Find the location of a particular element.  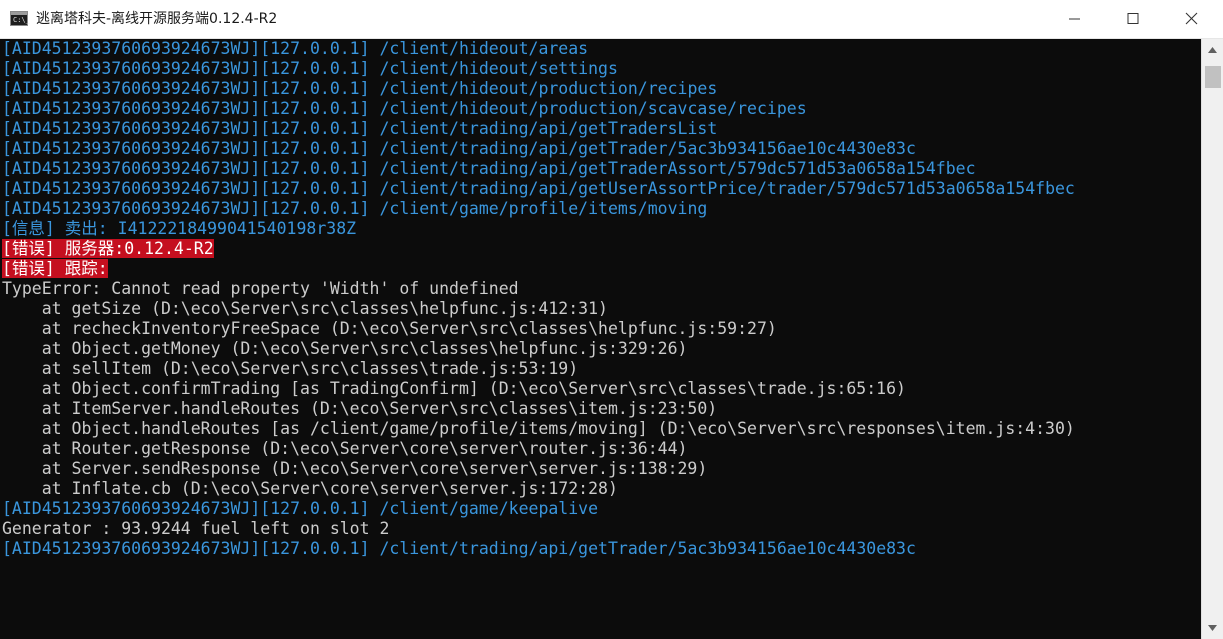

minimize-icon is located at coordinates (1074, 19).